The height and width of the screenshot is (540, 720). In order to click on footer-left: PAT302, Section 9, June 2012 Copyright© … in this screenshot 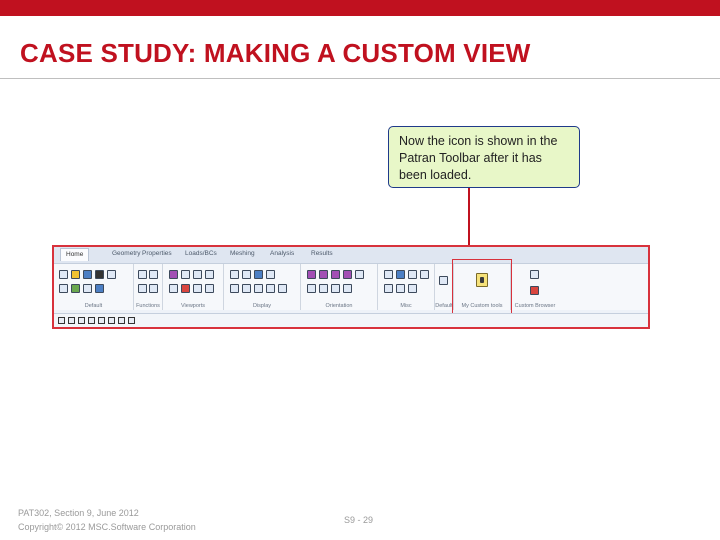, I will do `click(107, 520)`.